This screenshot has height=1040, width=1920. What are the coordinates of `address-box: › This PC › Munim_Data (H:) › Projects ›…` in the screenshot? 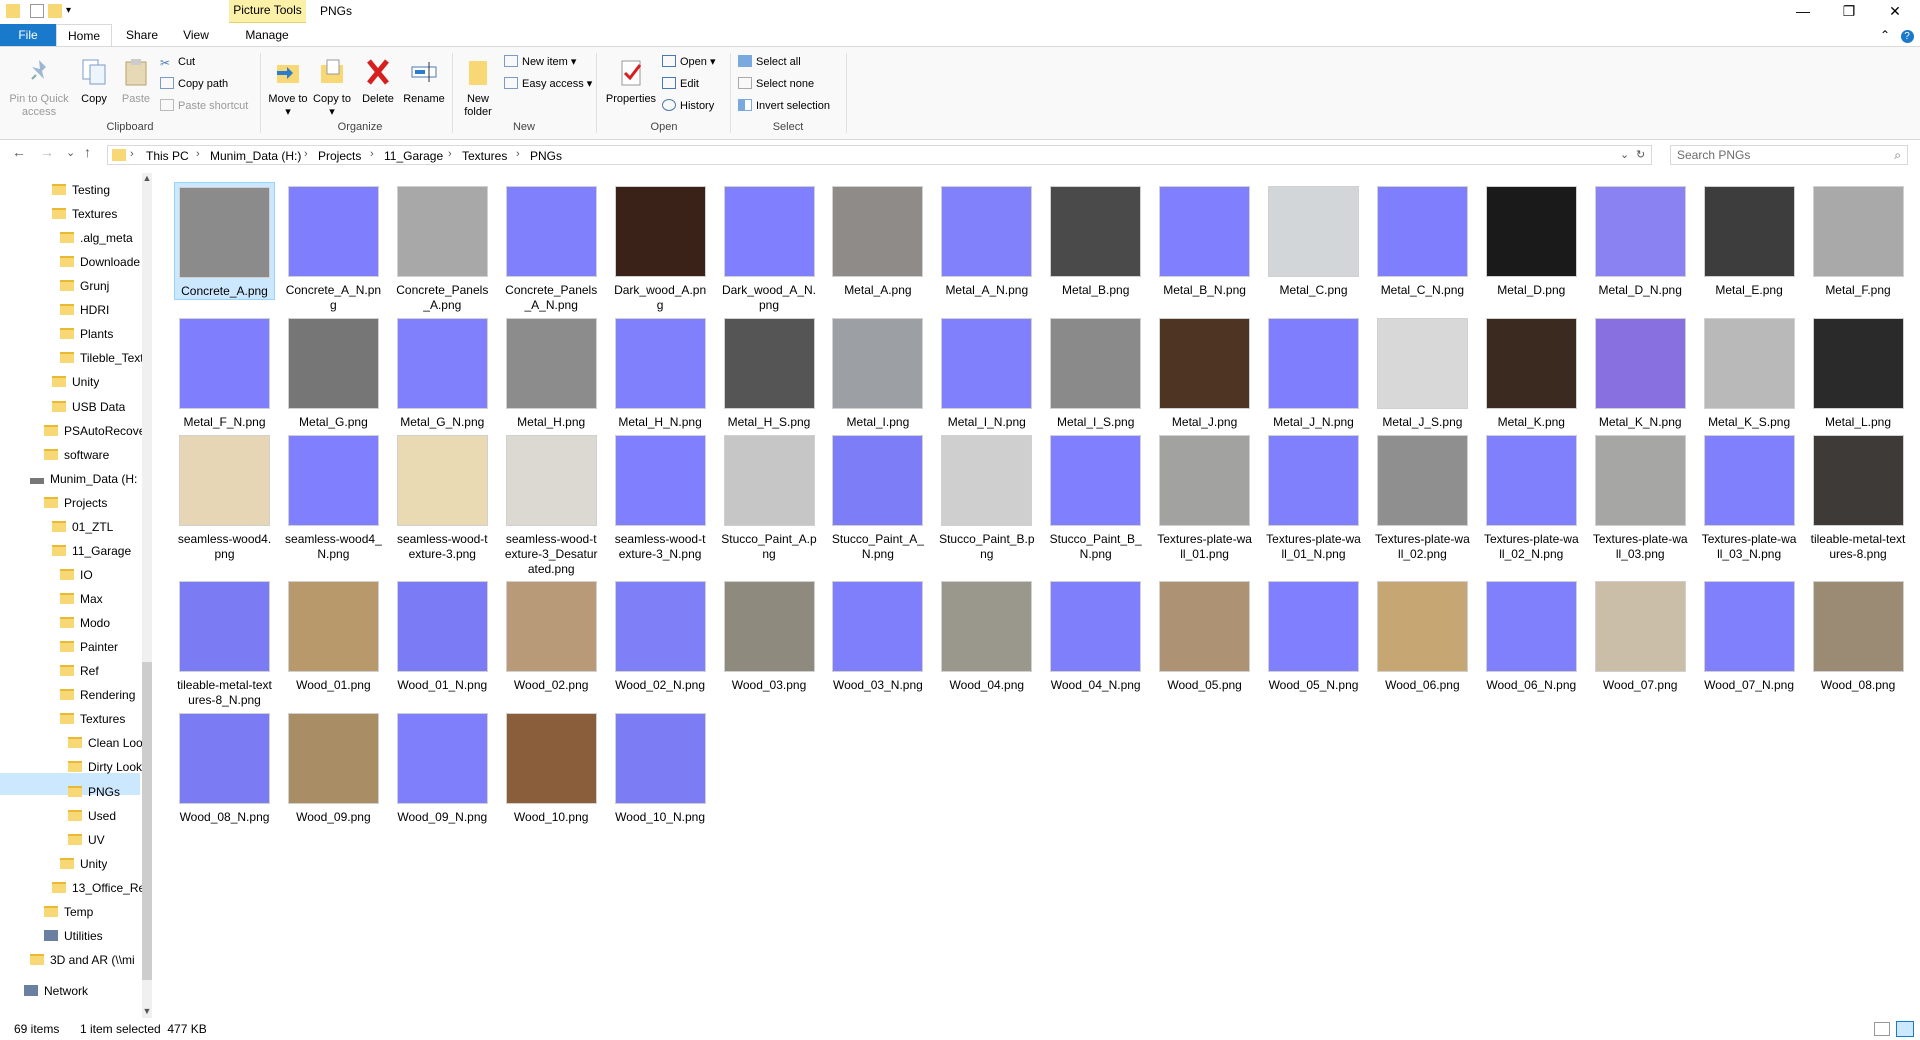 It's located at (879, 155).